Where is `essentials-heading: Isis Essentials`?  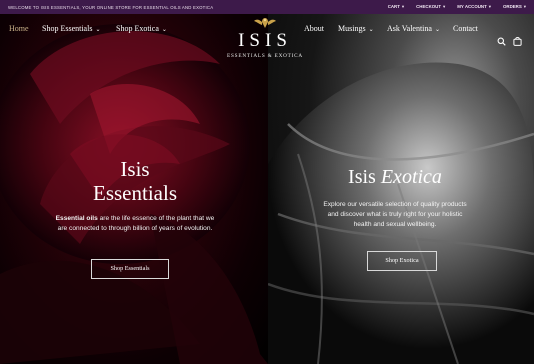
essentials-heading: Isis Essentials is located at coordinates (135, 181).